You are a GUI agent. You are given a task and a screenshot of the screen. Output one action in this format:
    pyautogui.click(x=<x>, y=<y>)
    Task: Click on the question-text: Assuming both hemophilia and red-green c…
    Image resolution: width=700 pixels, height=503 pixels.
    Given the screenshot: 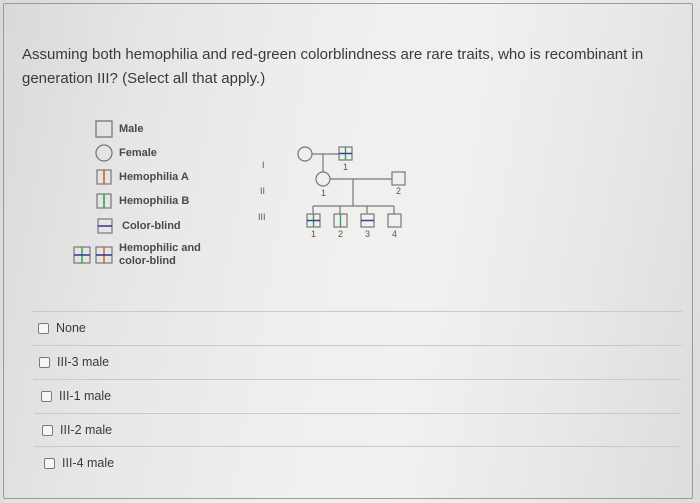 What is the action you would take?
    pyautogui.click(x=333, y=66)
    